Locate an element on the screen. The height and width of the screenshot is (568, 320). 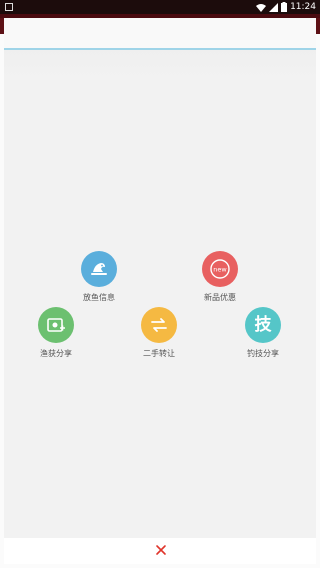
signal-icon is located at coordinates (274, 7).